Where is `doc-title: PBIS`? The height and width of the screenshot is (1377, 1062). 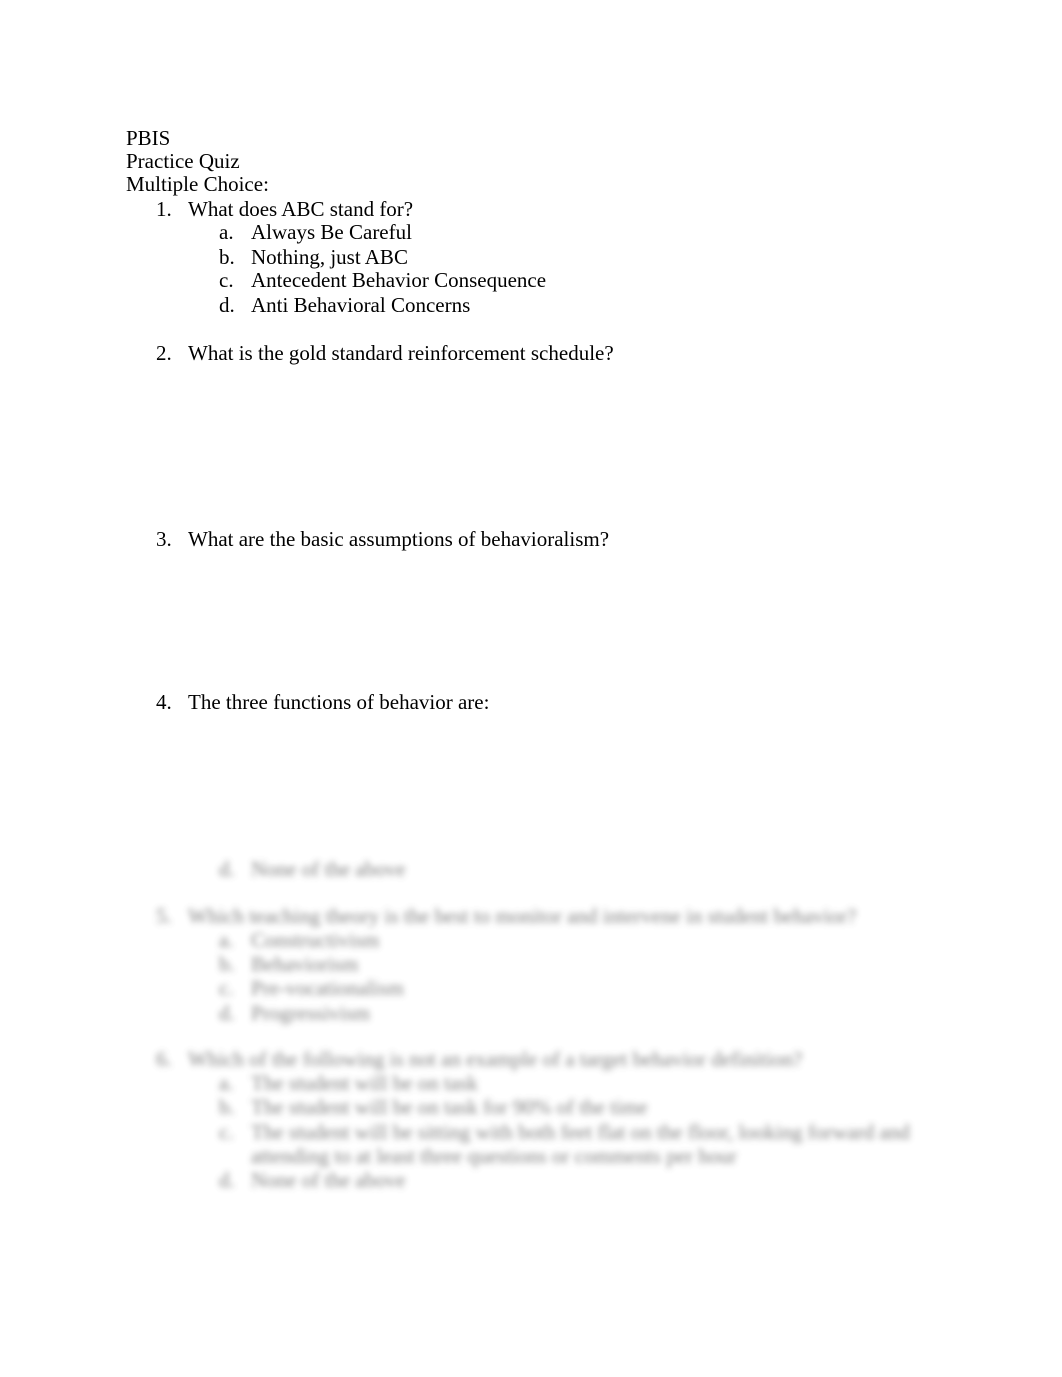
doc-title: PBIS is located at coordinates (148, 138).